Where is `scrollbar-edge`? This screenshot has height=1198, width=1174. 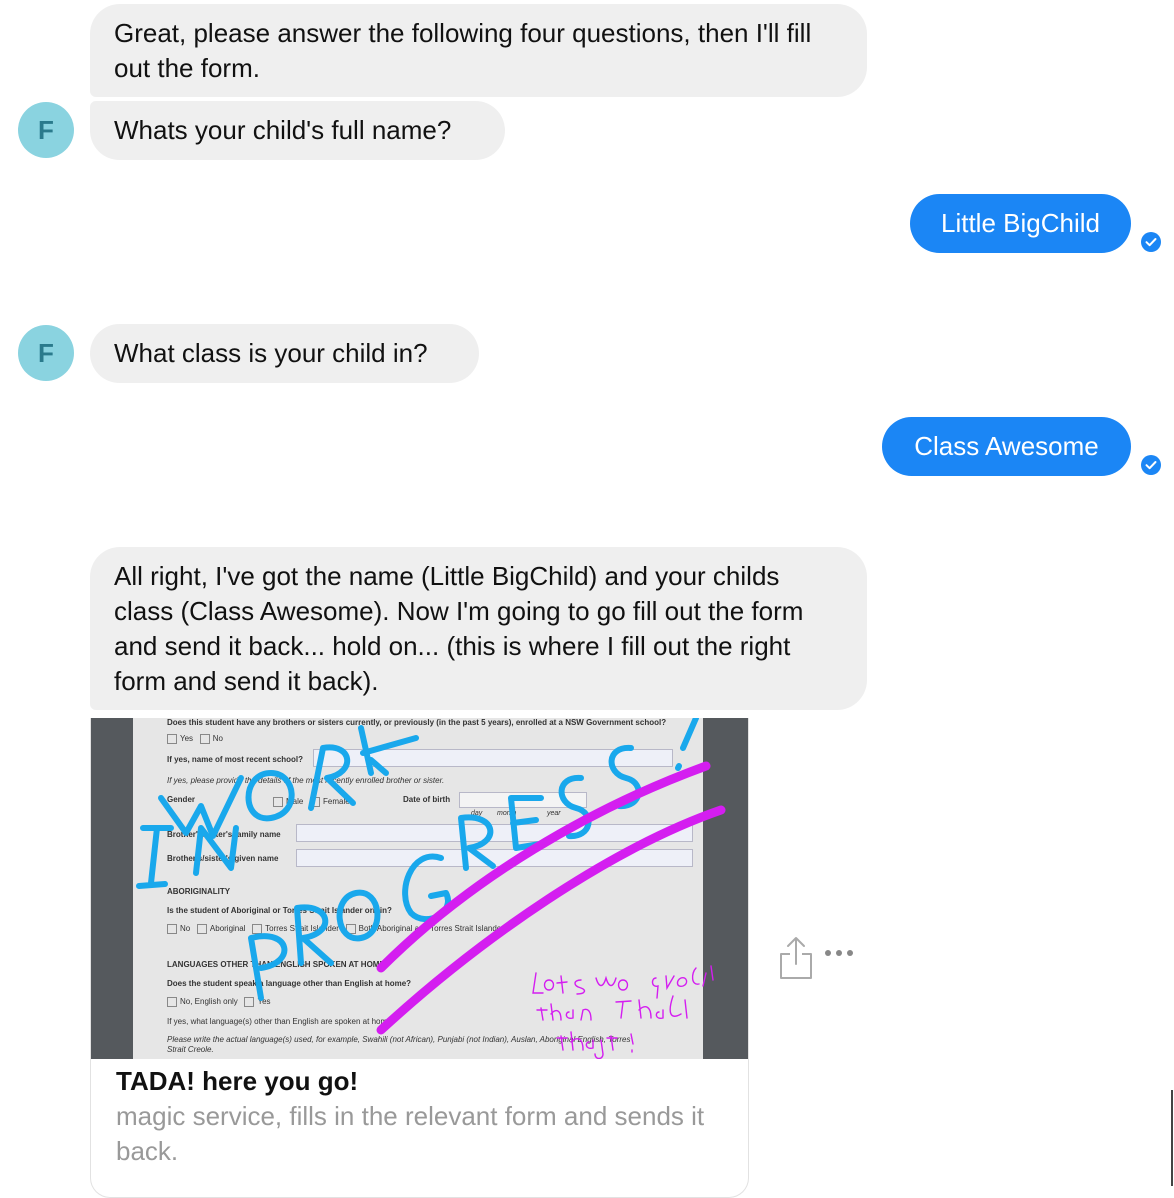 scrollbar-edge is located at coordinates (1172, 1138).